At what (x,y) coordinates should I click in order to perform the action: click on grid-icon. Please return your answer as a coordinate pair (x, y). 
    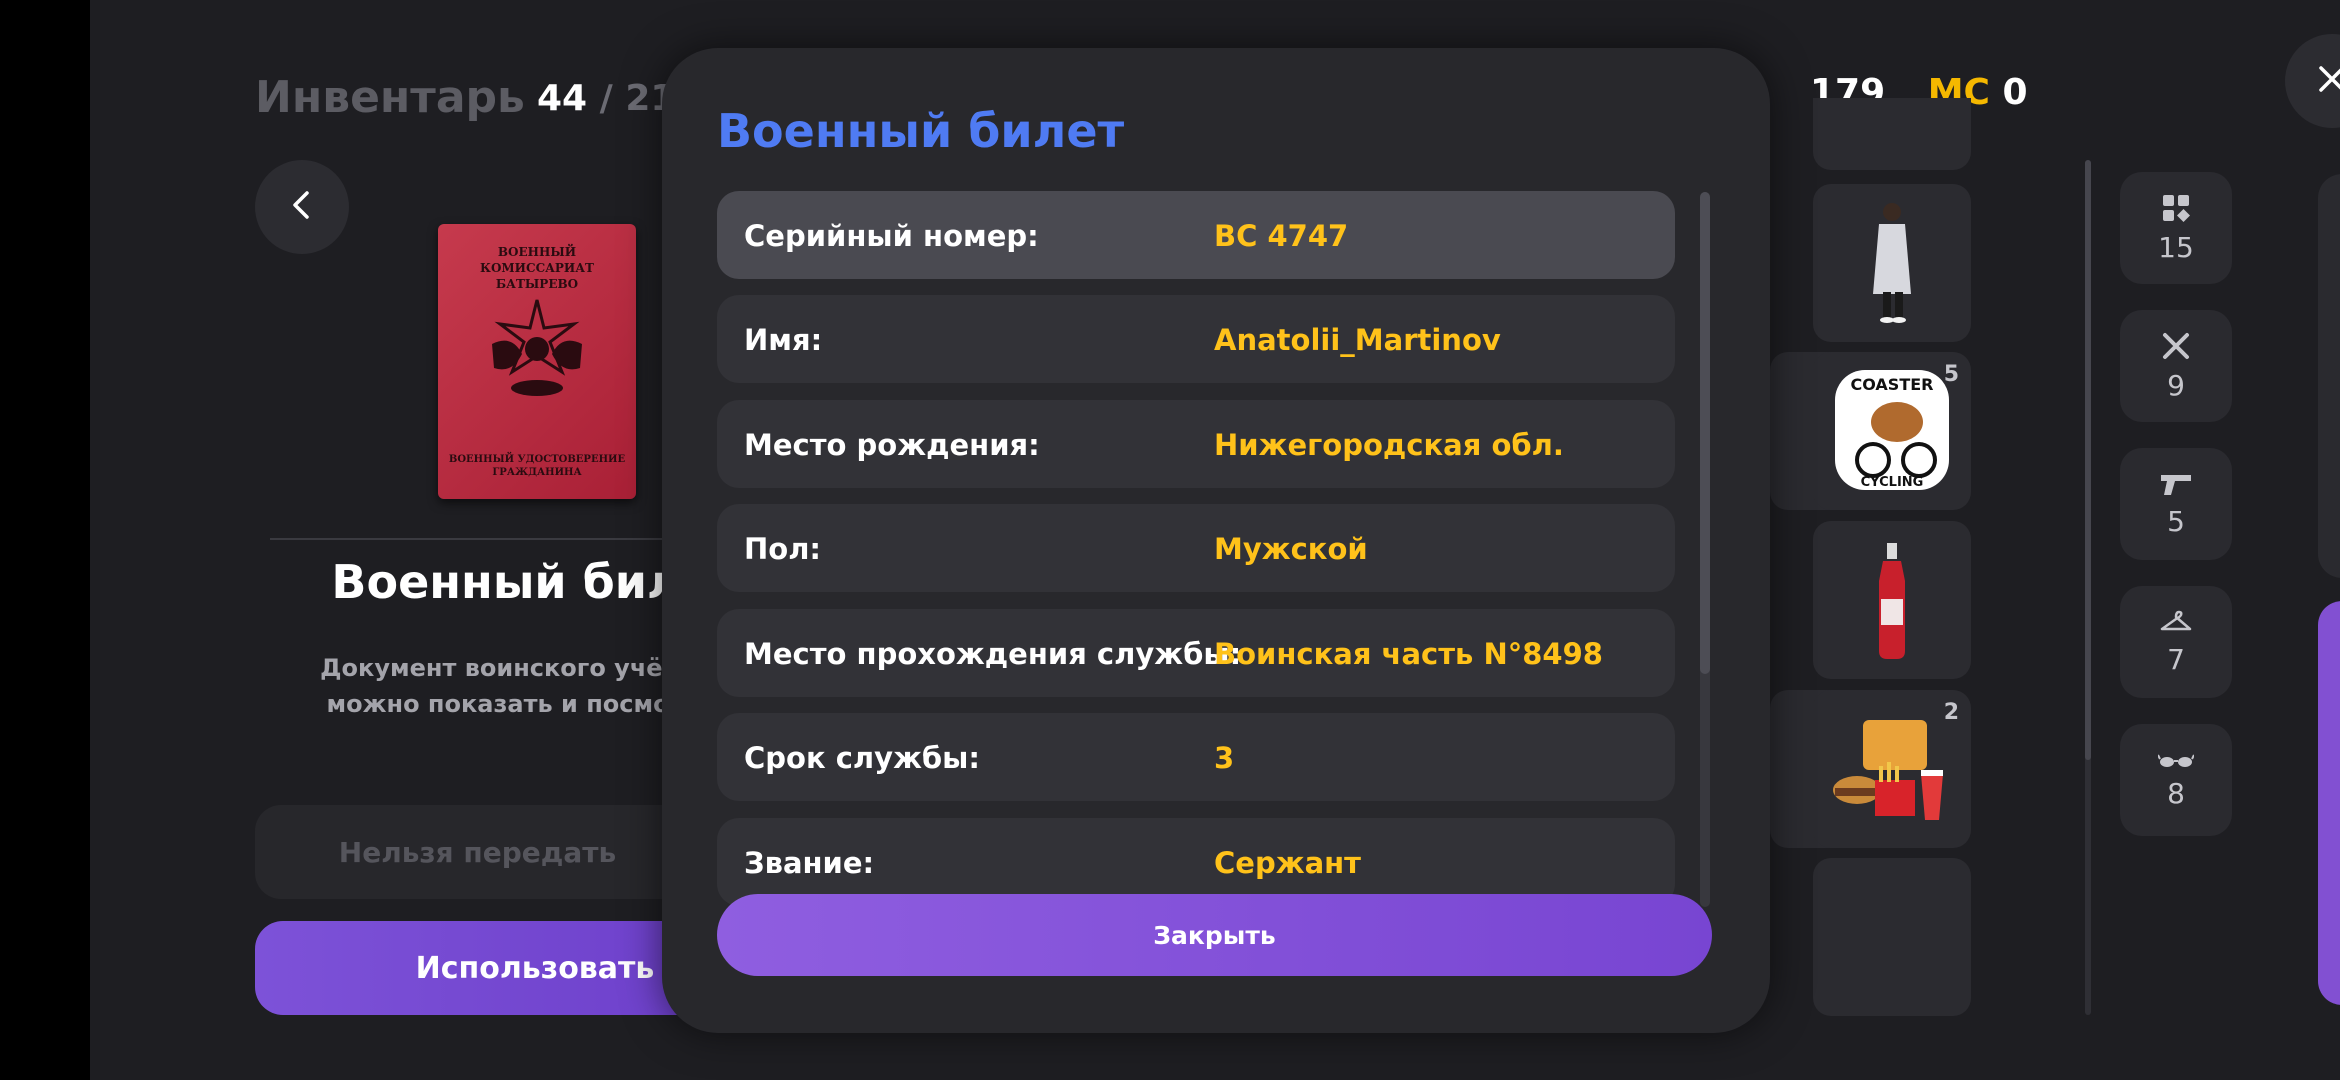
    Looking at the image, I should click on (2176, 210).